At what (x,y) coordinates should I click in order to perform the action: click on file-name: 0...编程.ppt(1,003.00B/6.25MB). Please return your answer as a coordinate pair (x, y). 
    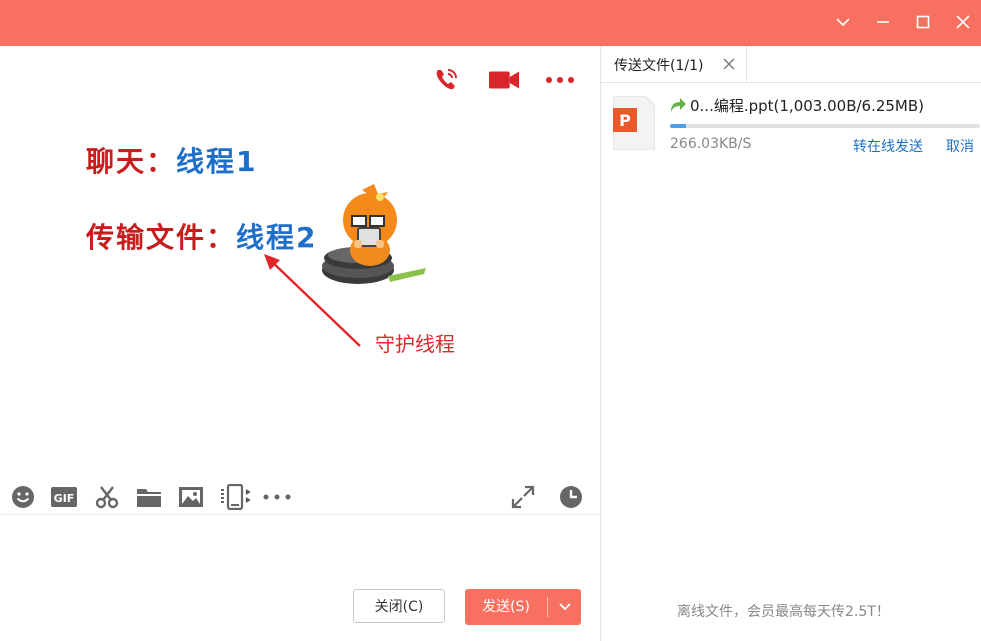
    Looking at the image, I should click on (807, 106).